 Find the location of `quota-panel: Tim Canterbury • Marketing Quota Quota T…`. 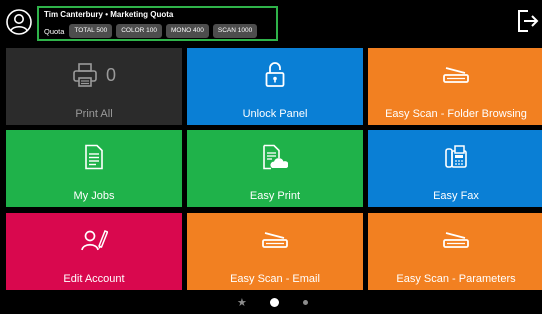

quota-panel: Tim Canterbury • Marketing Quota Quota T… is located at coordinates (157, 23).